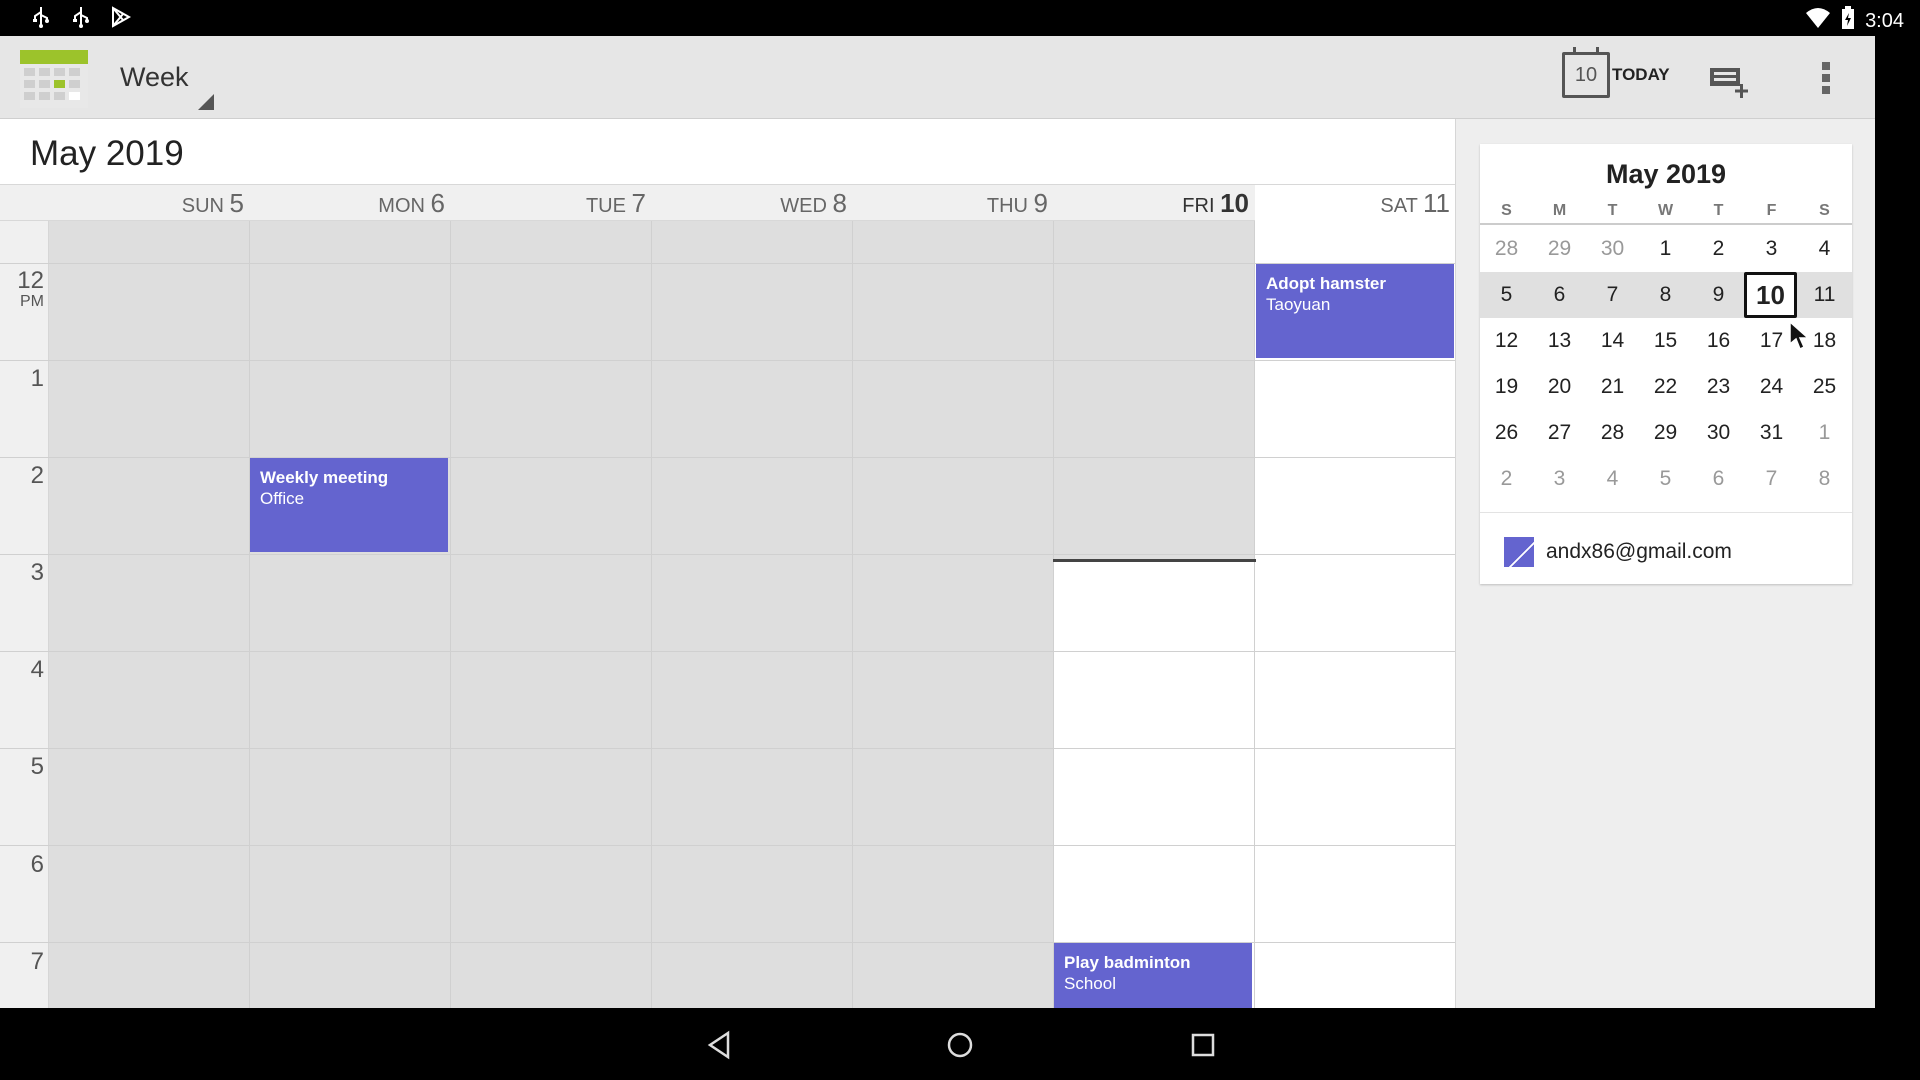 Image resolution: width=1920 pixels, height=1080 pixels. I want to click on mini-day: 9, so click(1718, 295).